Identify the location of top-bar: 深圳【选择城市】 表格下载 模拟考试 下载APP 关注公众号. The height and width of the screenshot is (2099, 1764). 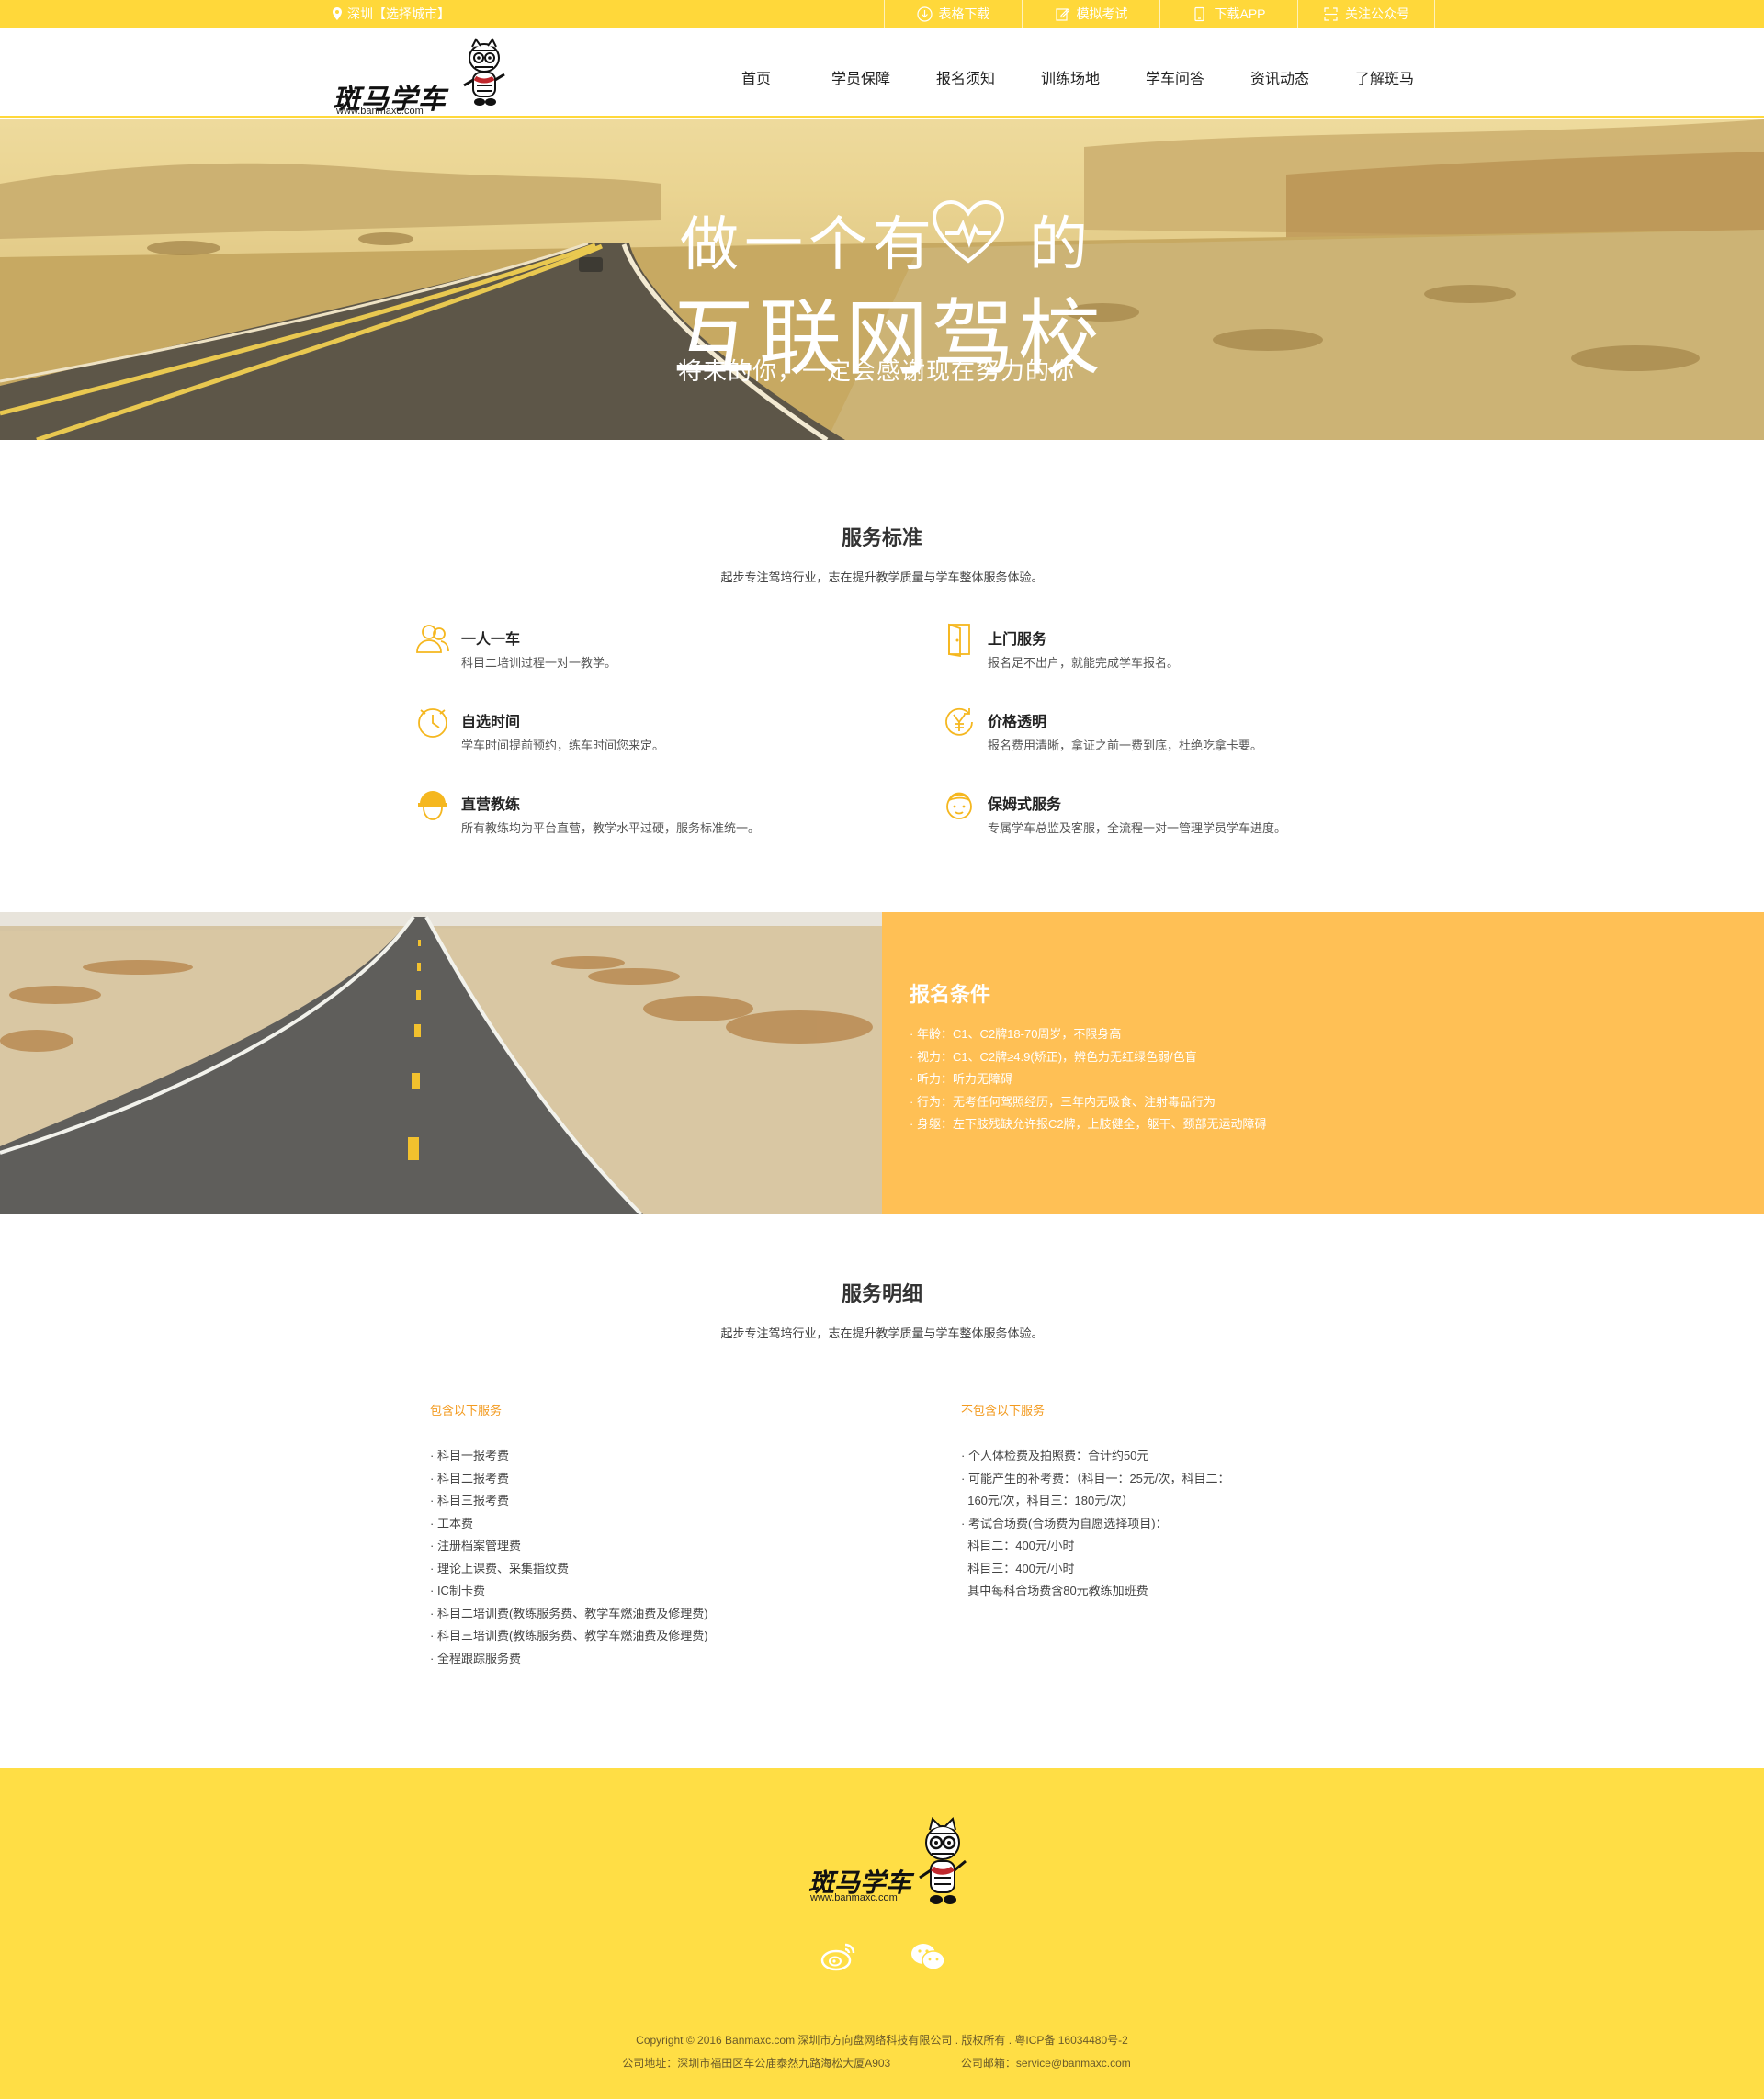
(882, 14).